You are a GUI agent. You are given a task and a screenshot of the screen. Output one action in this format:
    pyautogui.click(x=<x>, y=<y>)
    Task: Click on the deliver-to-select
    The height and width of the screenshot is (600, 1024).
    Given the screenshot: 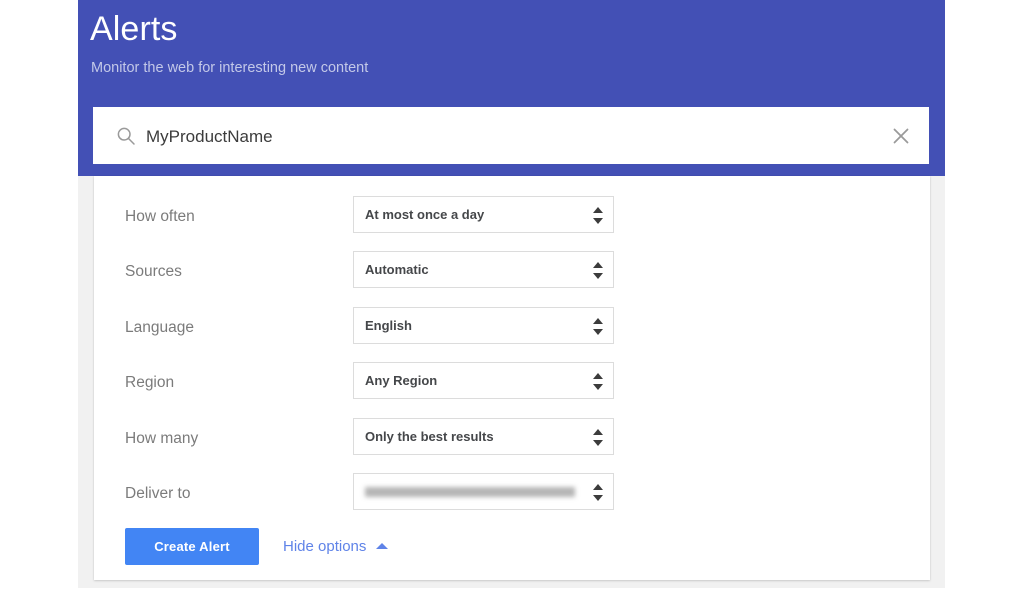 What is the action you would take?
    pyautogui.click(x=483, y=491)
    